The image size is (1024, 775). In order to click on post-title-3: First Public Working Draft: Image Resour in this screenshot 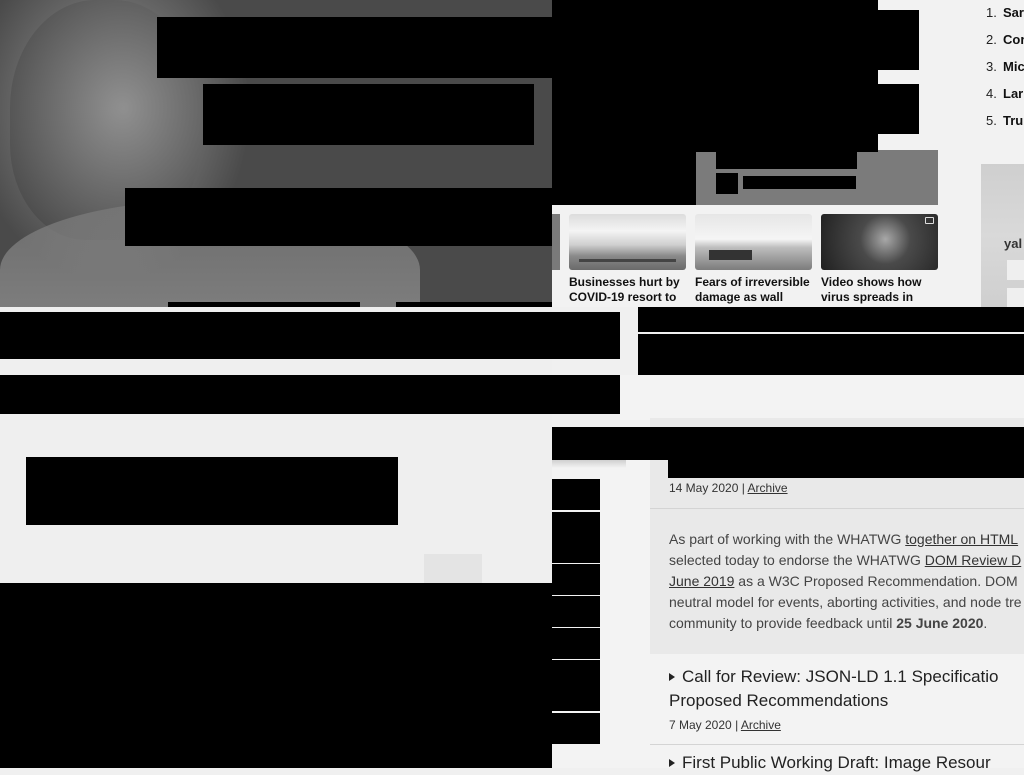, I will do `click(830, 763)`.